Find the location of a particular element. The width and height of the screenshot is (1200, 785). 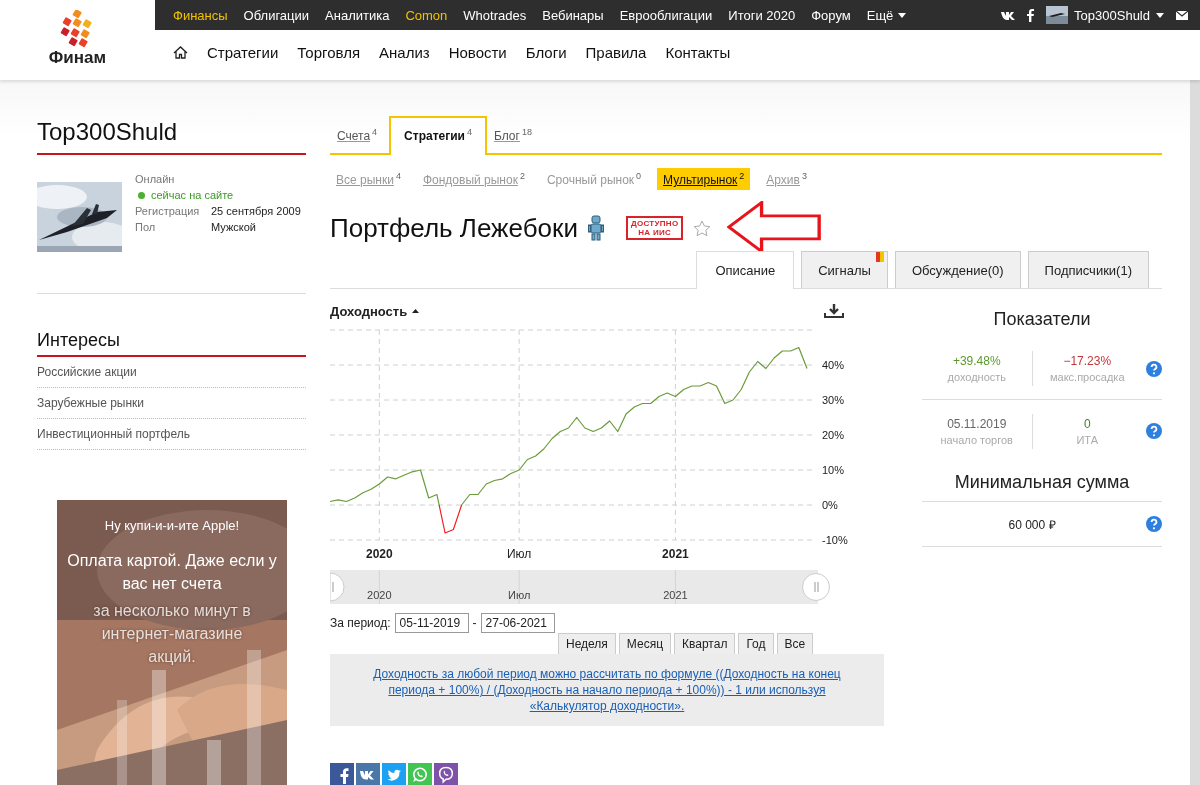

range-button: Неделя is located at coordinates (587, 643).